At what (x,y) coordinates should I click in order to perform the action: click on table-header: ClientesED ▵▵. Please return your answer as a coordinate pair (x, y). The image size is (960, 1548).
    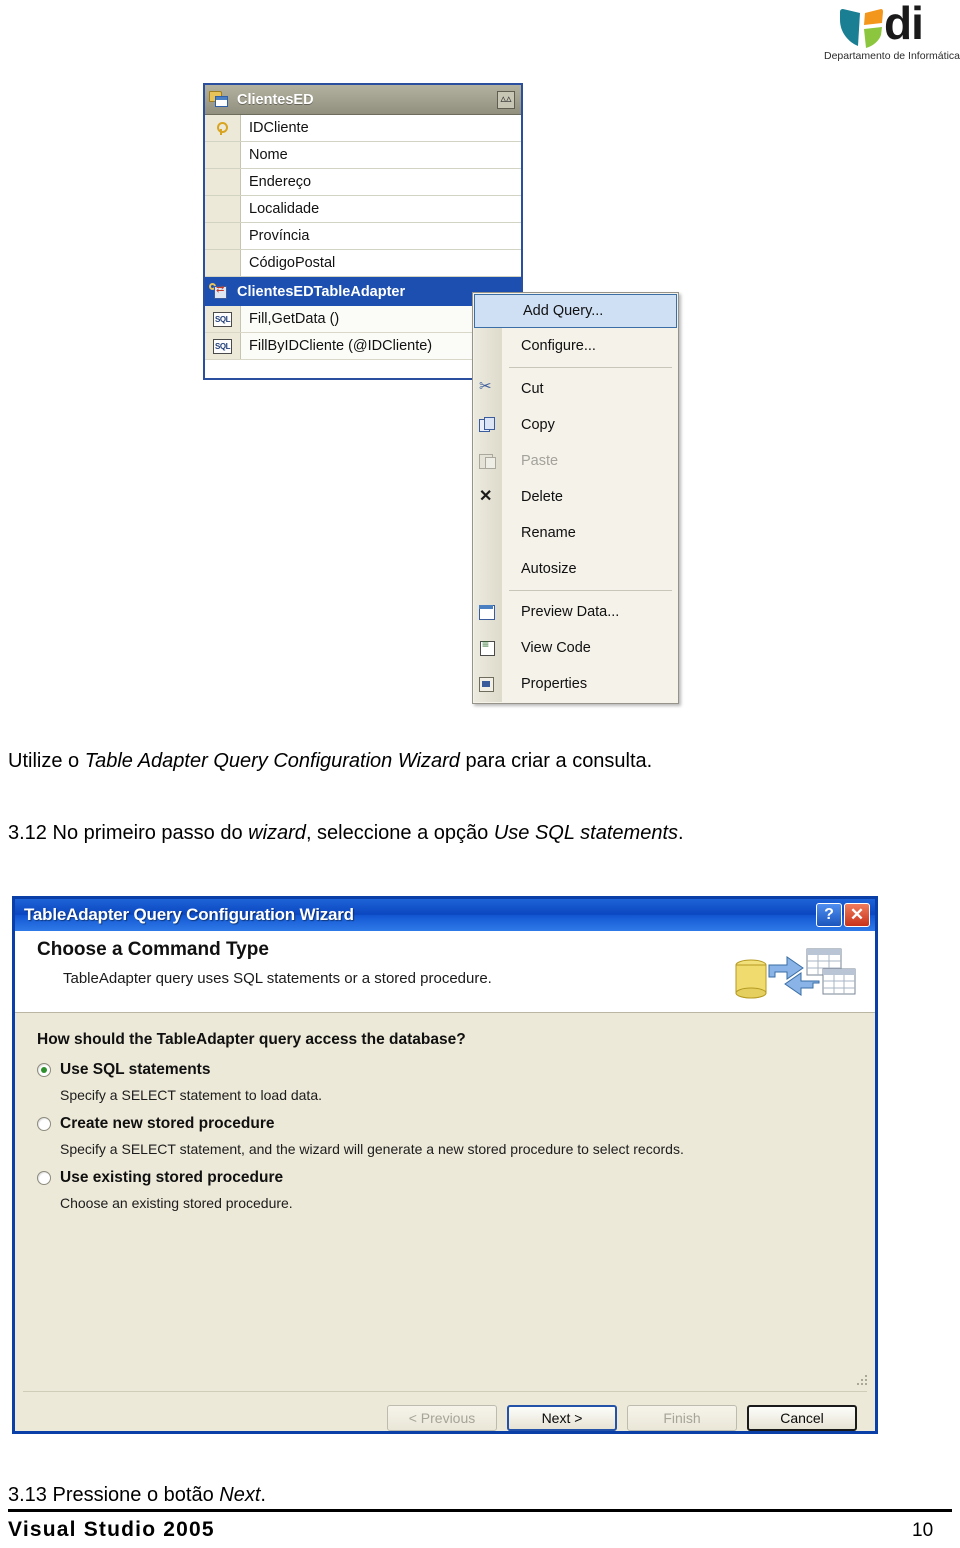
    Looking at the image, I should click on (363, 100).